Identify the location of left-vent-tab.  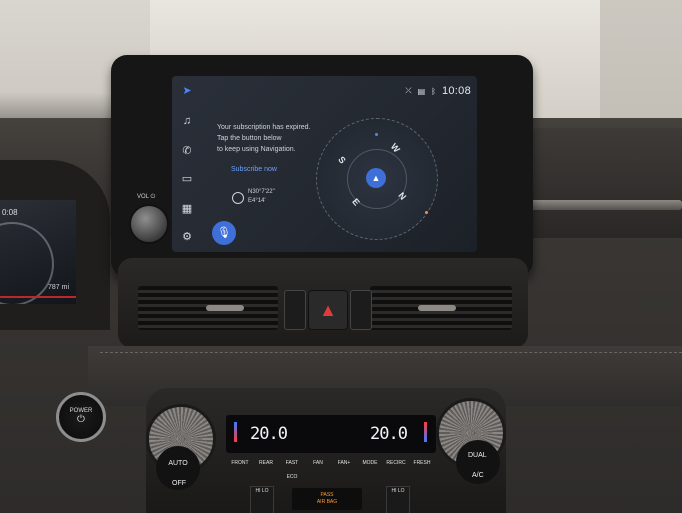
(225, 308).